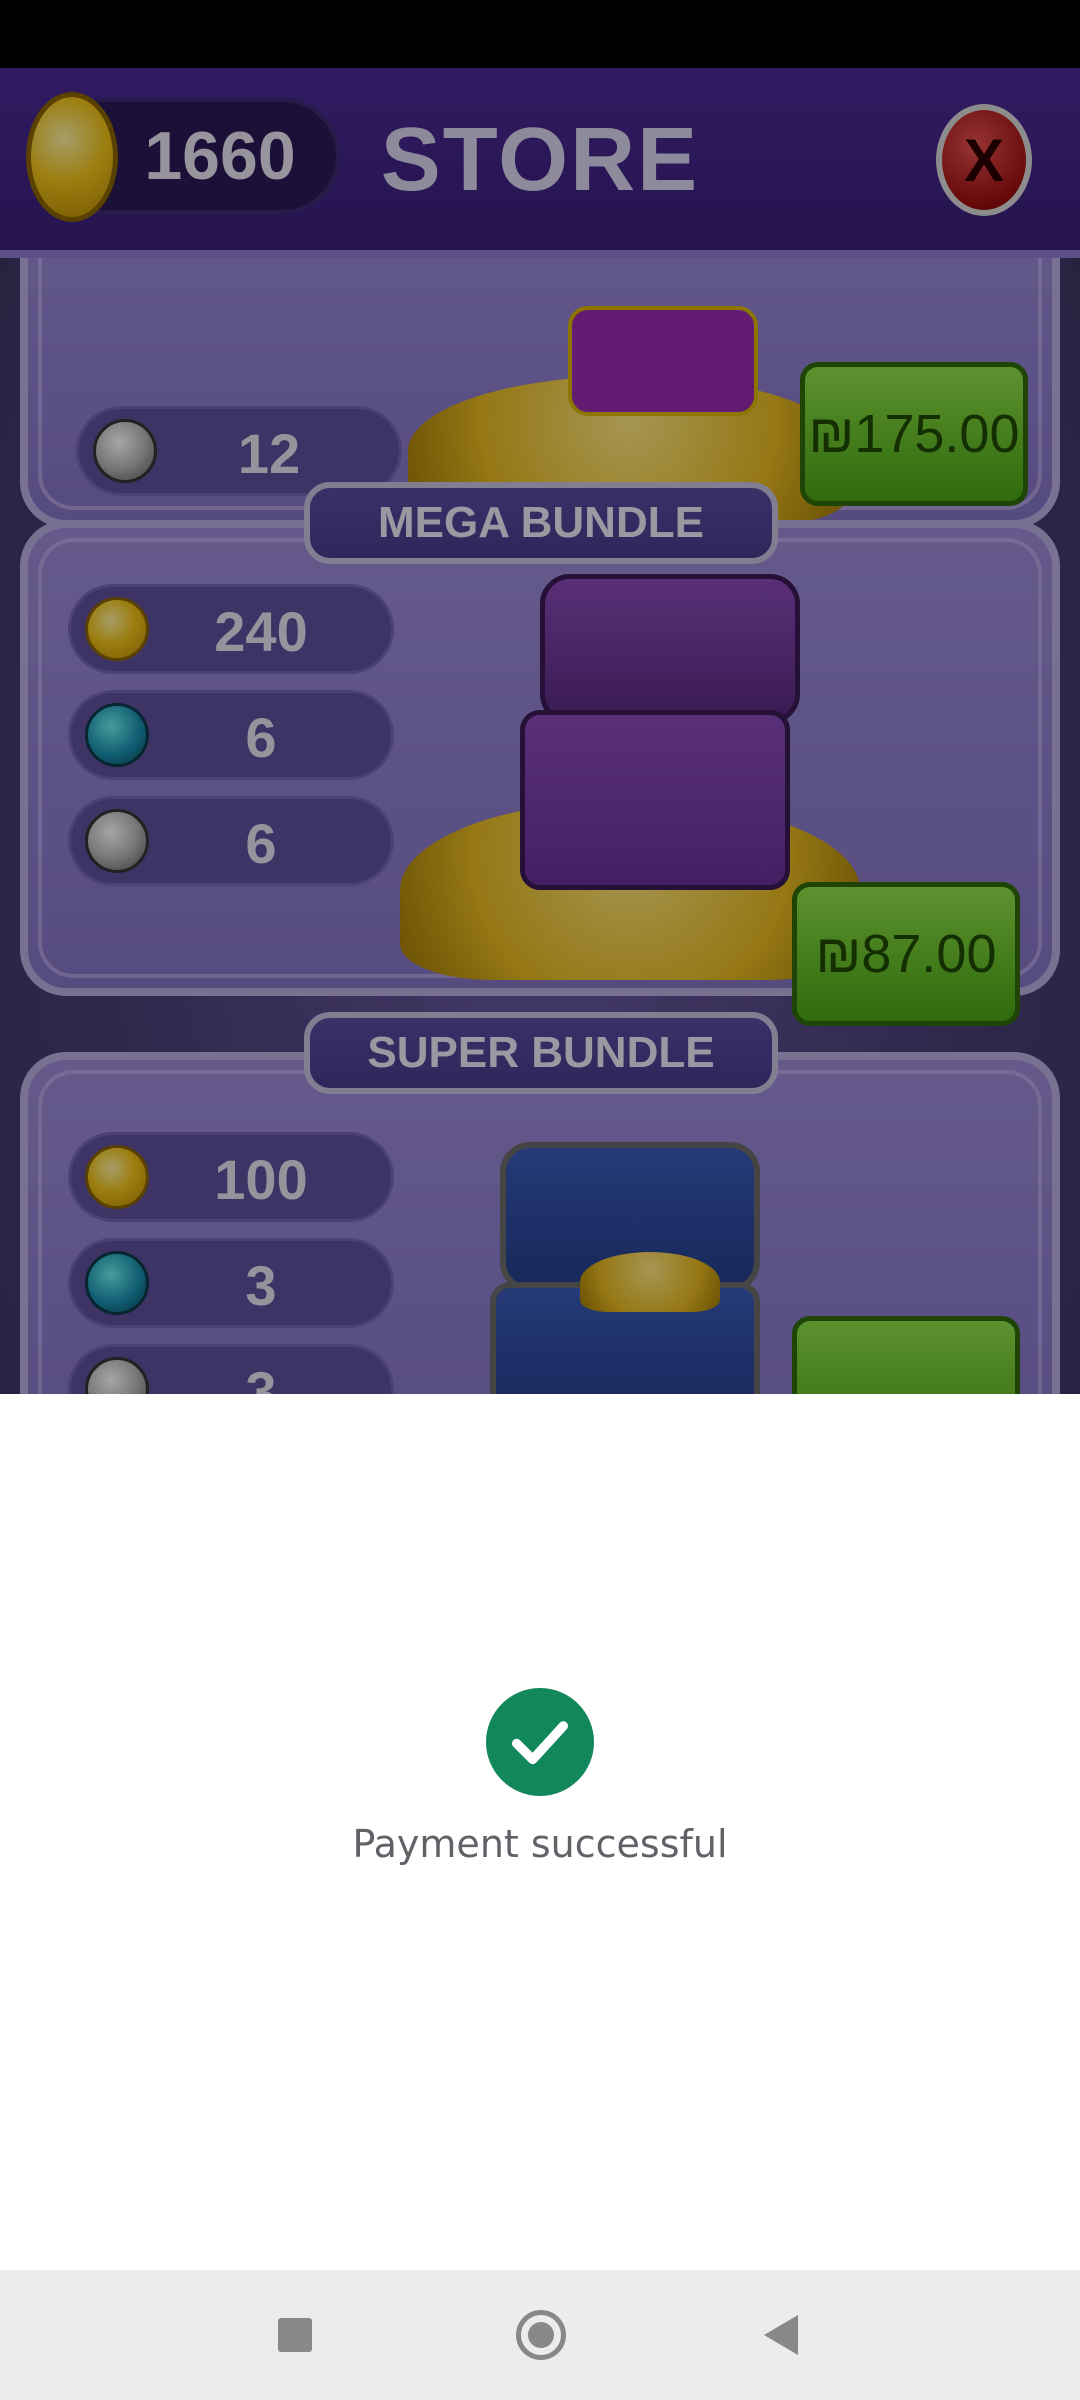 The image size is (1080, 2400). Describe the element at coordinates (220, 156) in the screenshot. I see `coin-balance: 1660` at that location.